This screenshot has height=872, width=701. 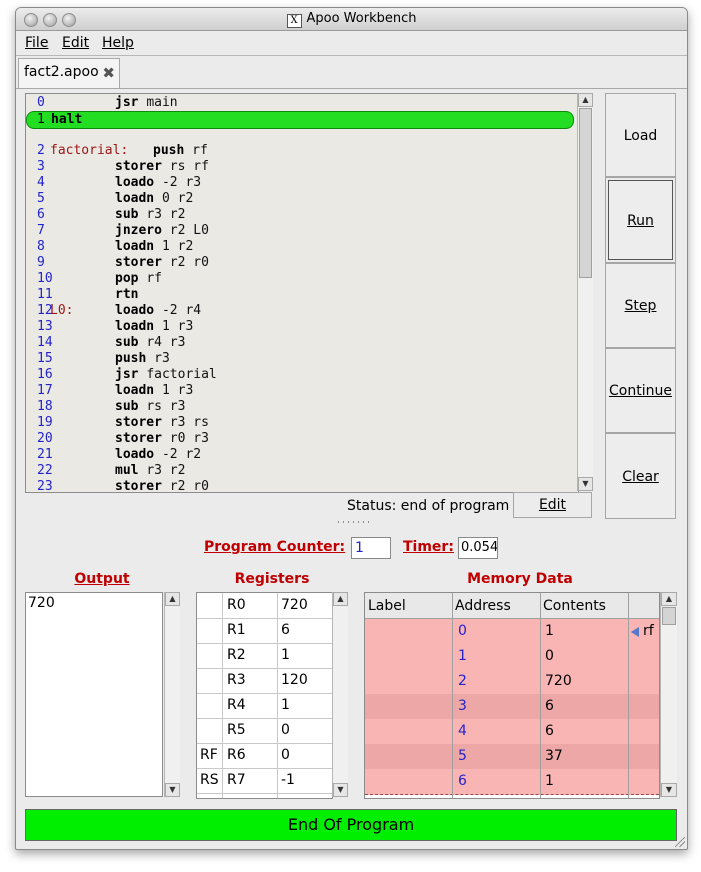 I want to click on code-line: 2 factorial: push rf, so click(x=300, y=151).